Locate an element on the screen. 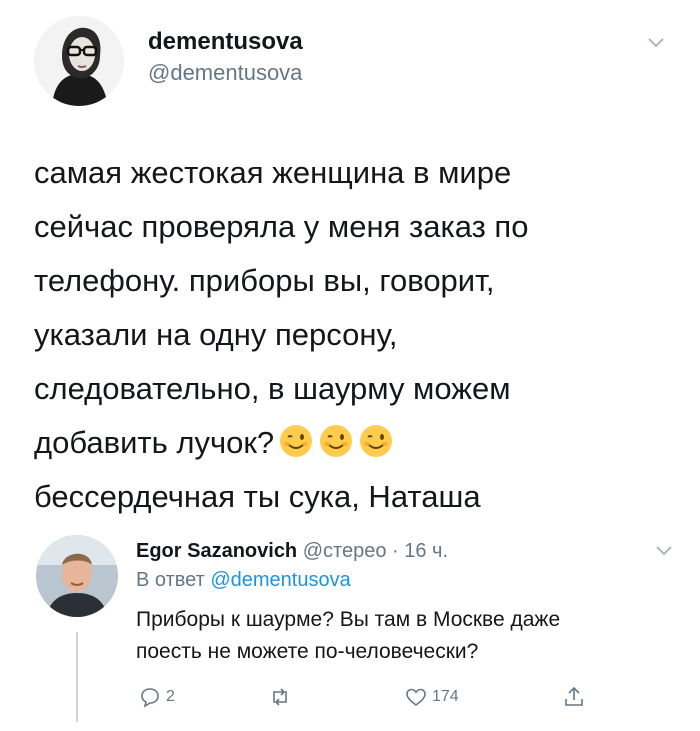  tweet-line: бессердечная ты сука, Наташа is located at coordinates (257, 496).